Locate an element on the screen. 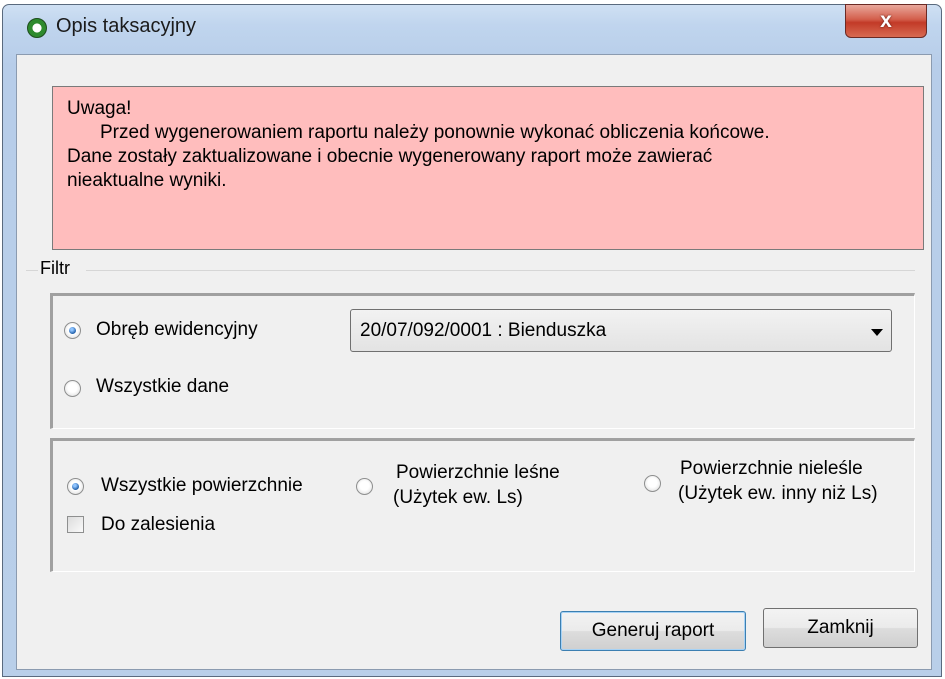 The image size is (945, 679). radio-nonforest-surfaces is located at coordinates (652, 483).